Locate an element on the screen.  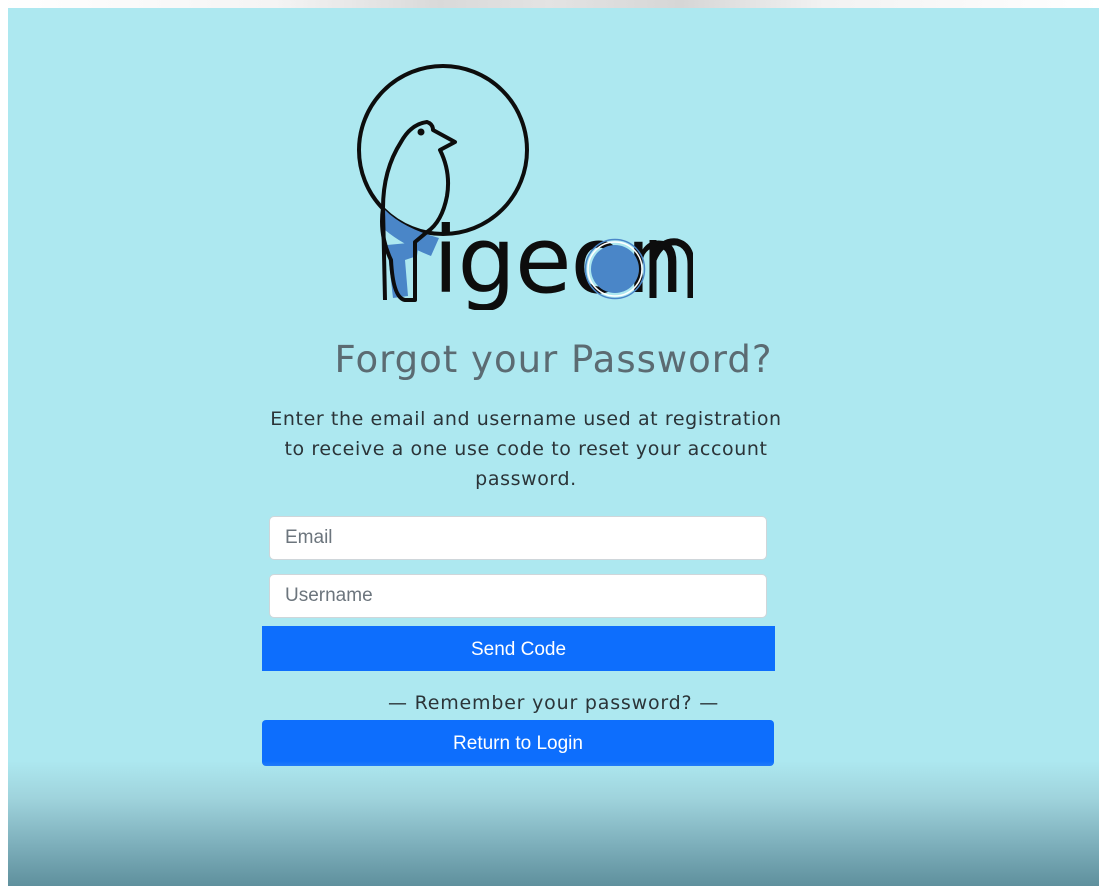
username-field is located at coordinates (518, 596).